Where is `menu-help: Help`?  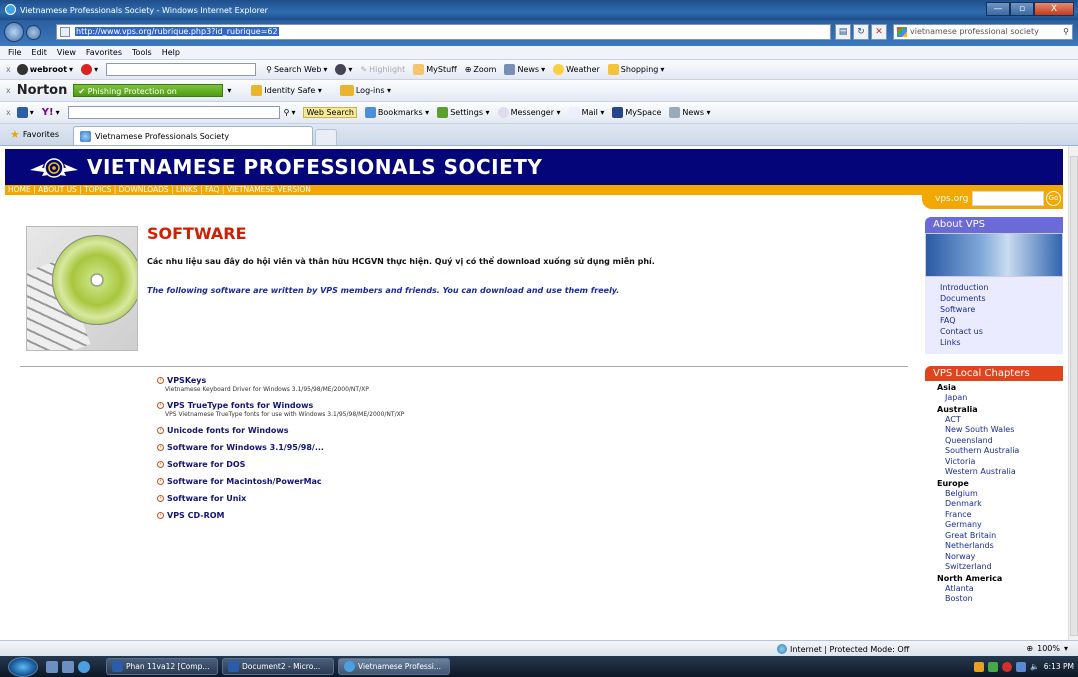 menu-help: Help is located at coordinates (171, 52).